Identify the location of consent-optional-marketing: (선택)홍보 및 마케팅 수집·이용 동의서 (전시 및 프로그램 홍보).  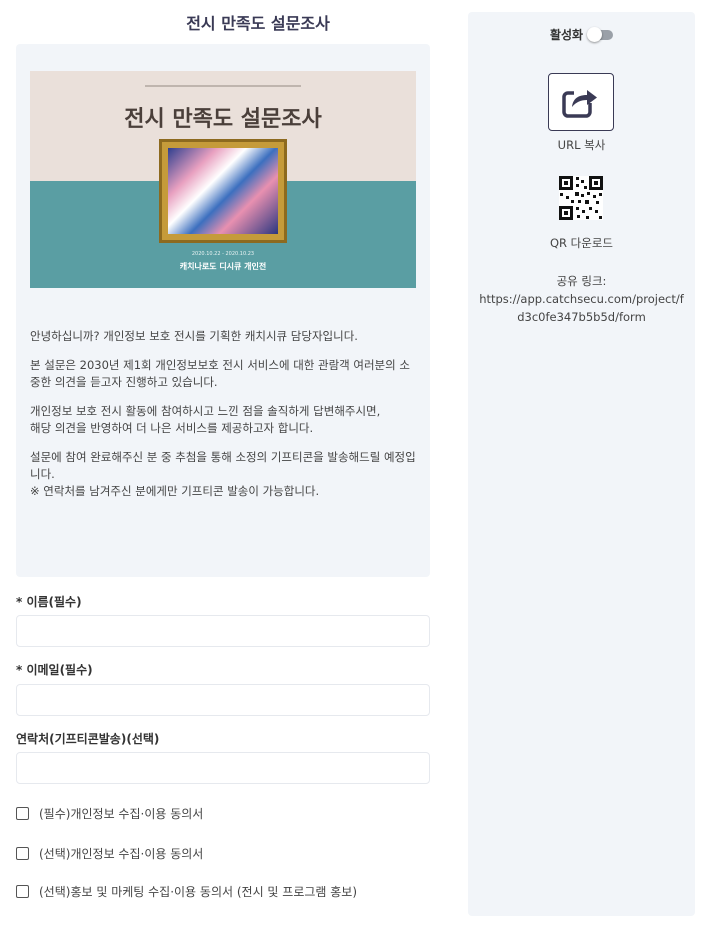
(186, 891).